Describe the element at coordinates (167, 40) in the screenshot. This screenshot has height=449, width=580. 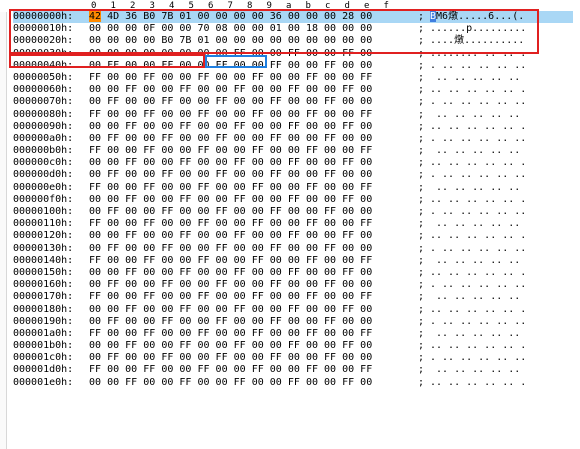
I see `hex-byte: B0` at that location.